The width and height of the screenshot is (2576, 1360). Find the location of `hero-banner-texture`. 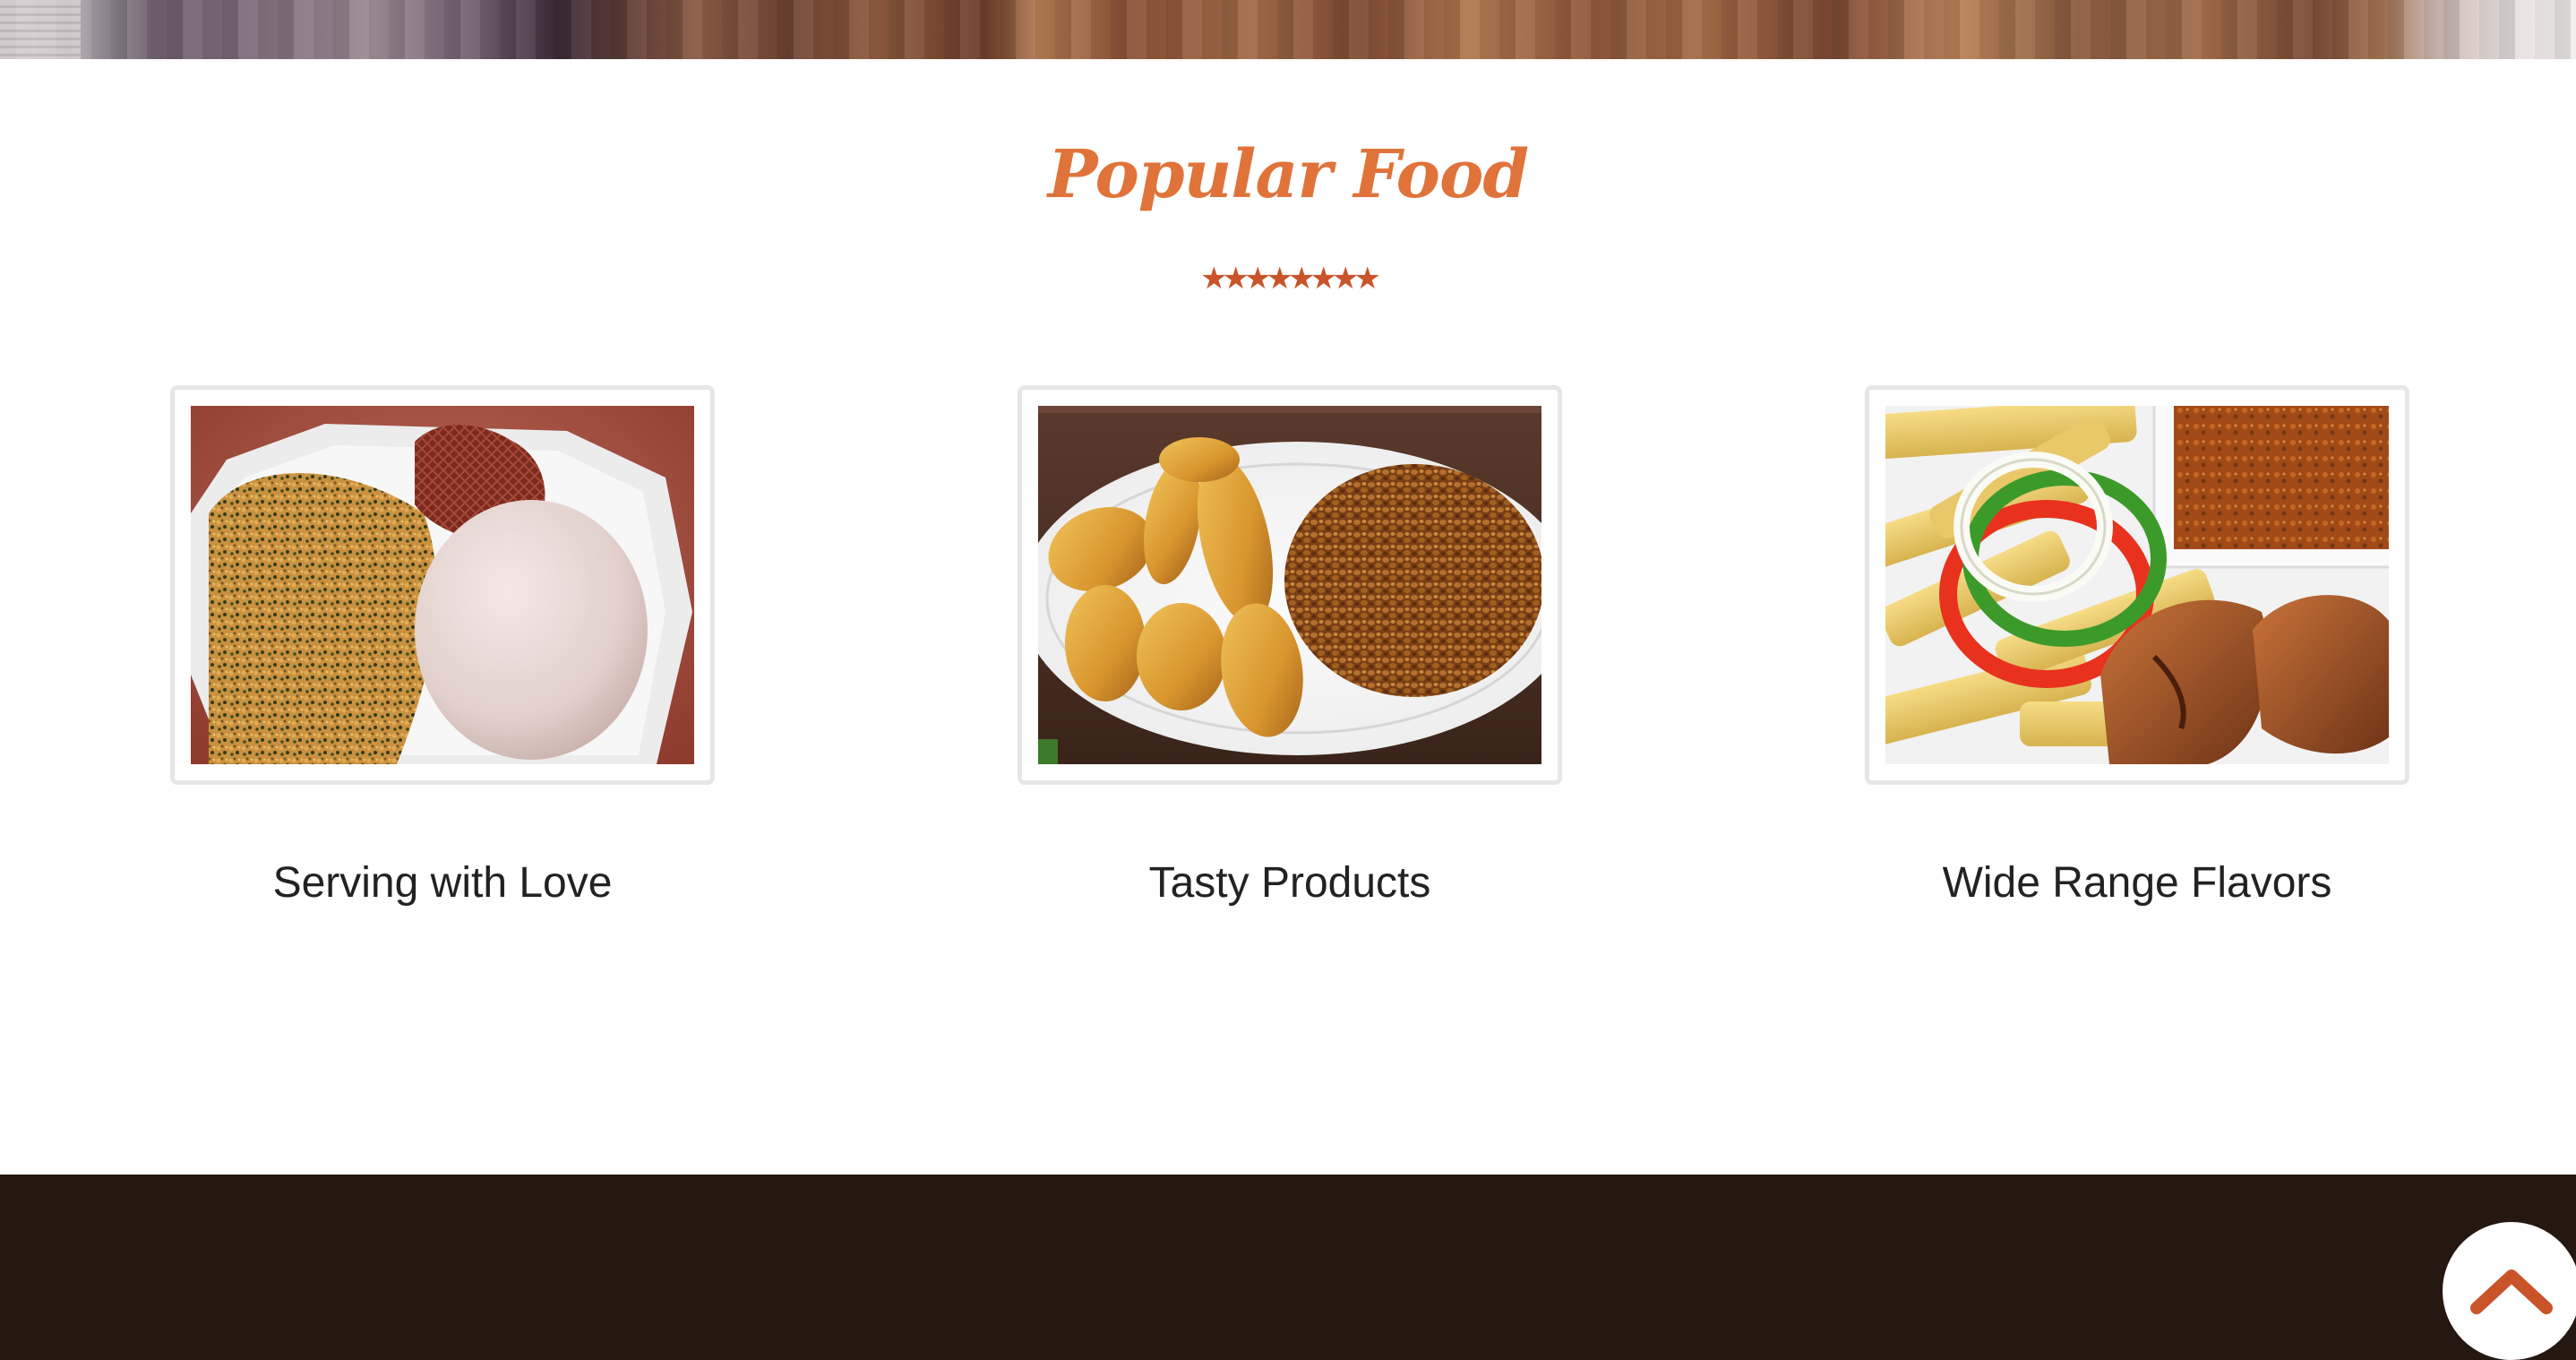

hero-banner-texture is located at coordinates (1288, 29).